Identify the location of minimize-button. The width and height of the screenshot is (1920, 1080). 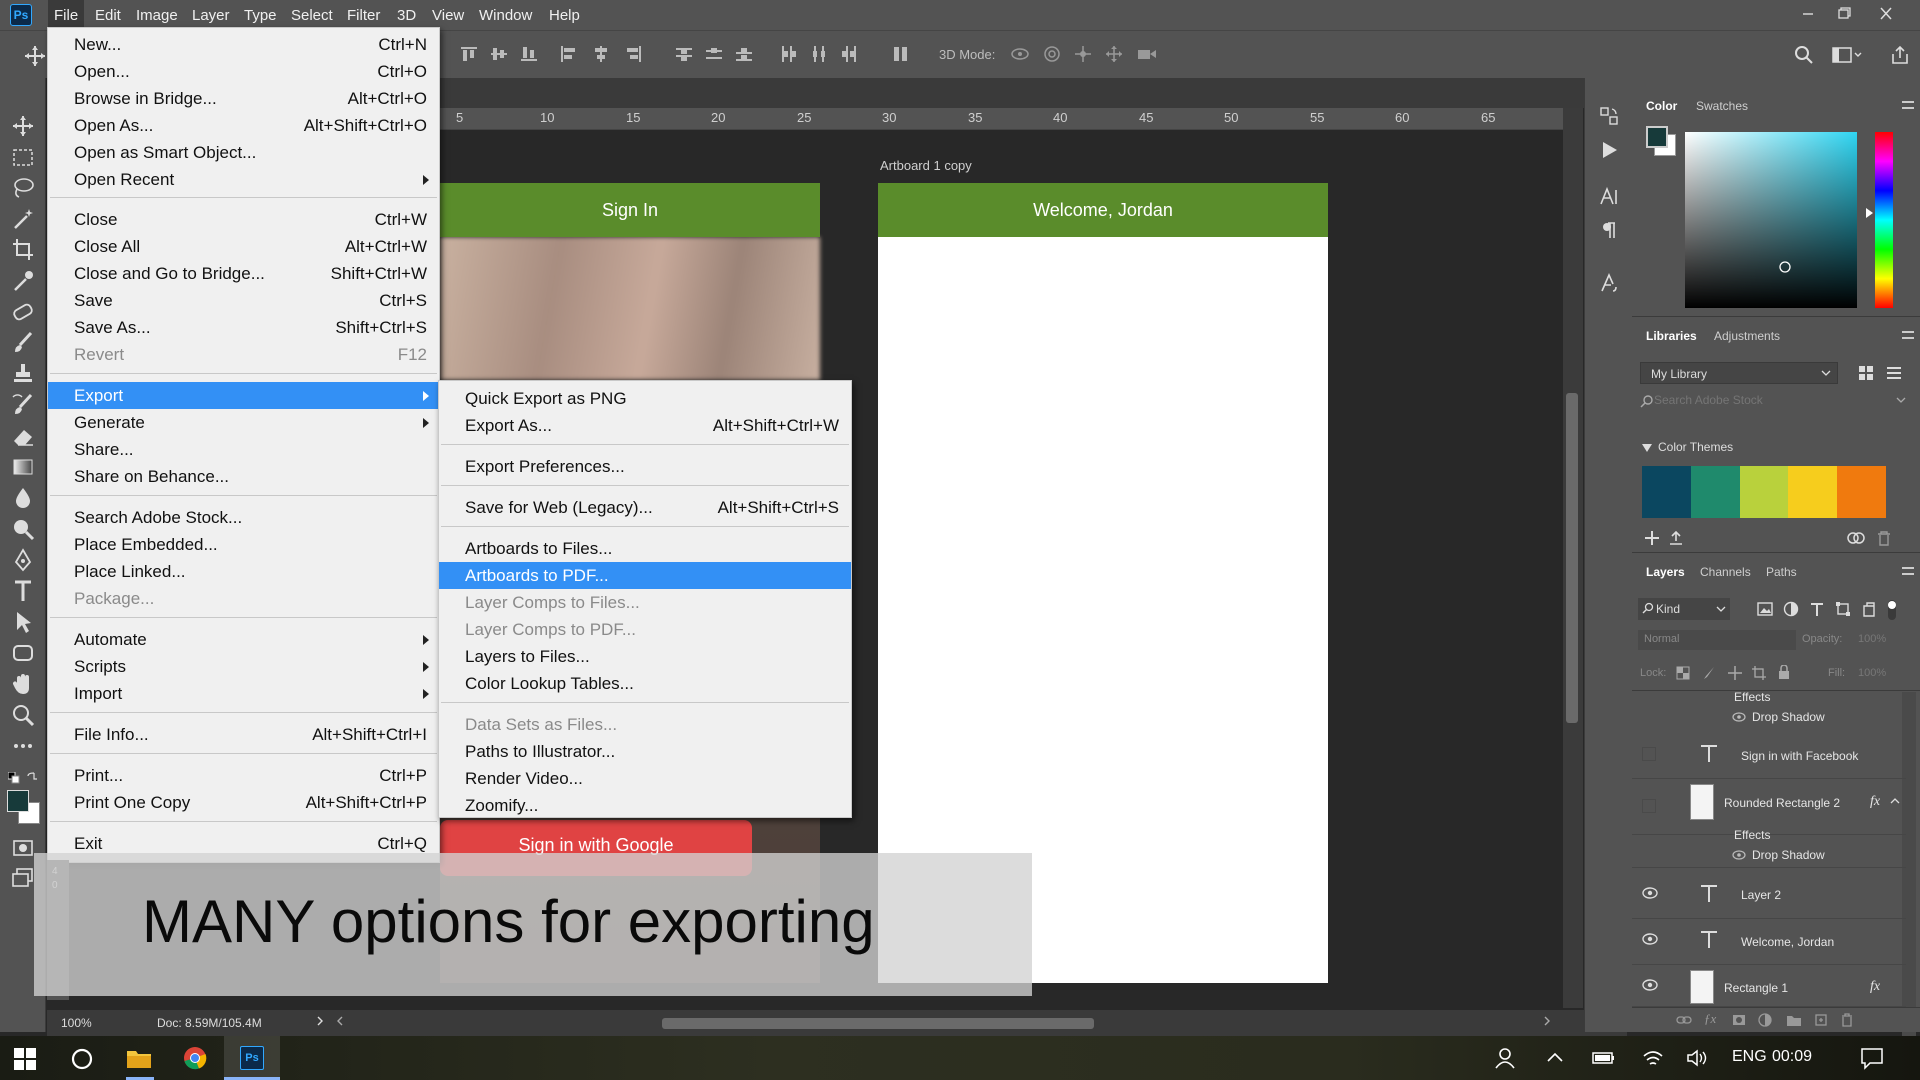
(1808, 14).